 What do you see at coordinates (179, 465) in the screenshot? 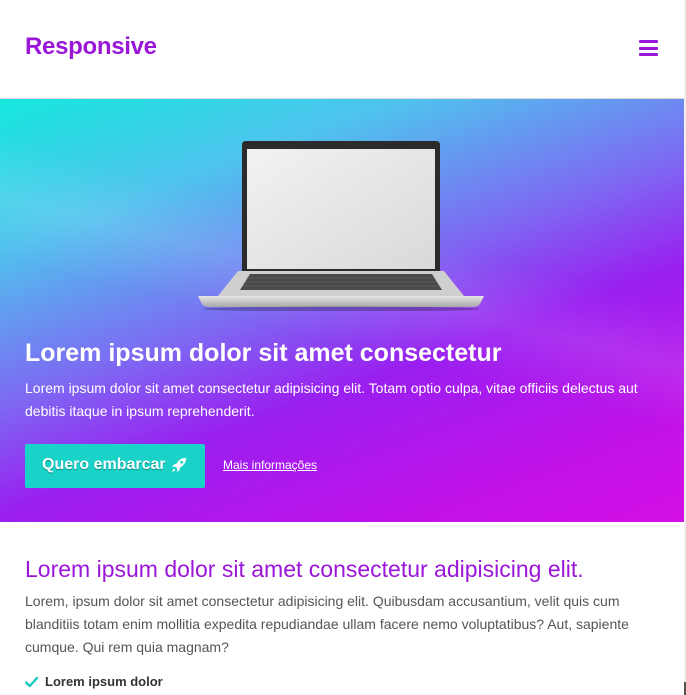
I see `rocket-icon` at bounding box center [179, 465].